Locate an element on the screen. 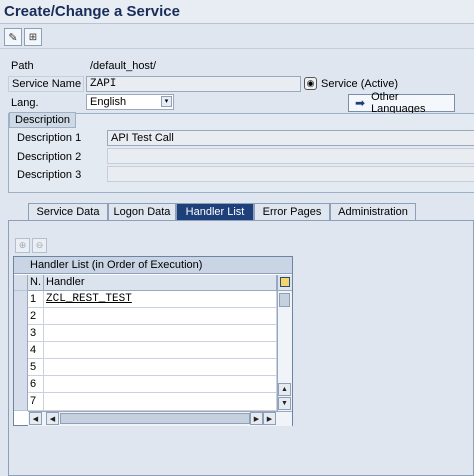  path-label: Path is located at coordinates (22, 66).